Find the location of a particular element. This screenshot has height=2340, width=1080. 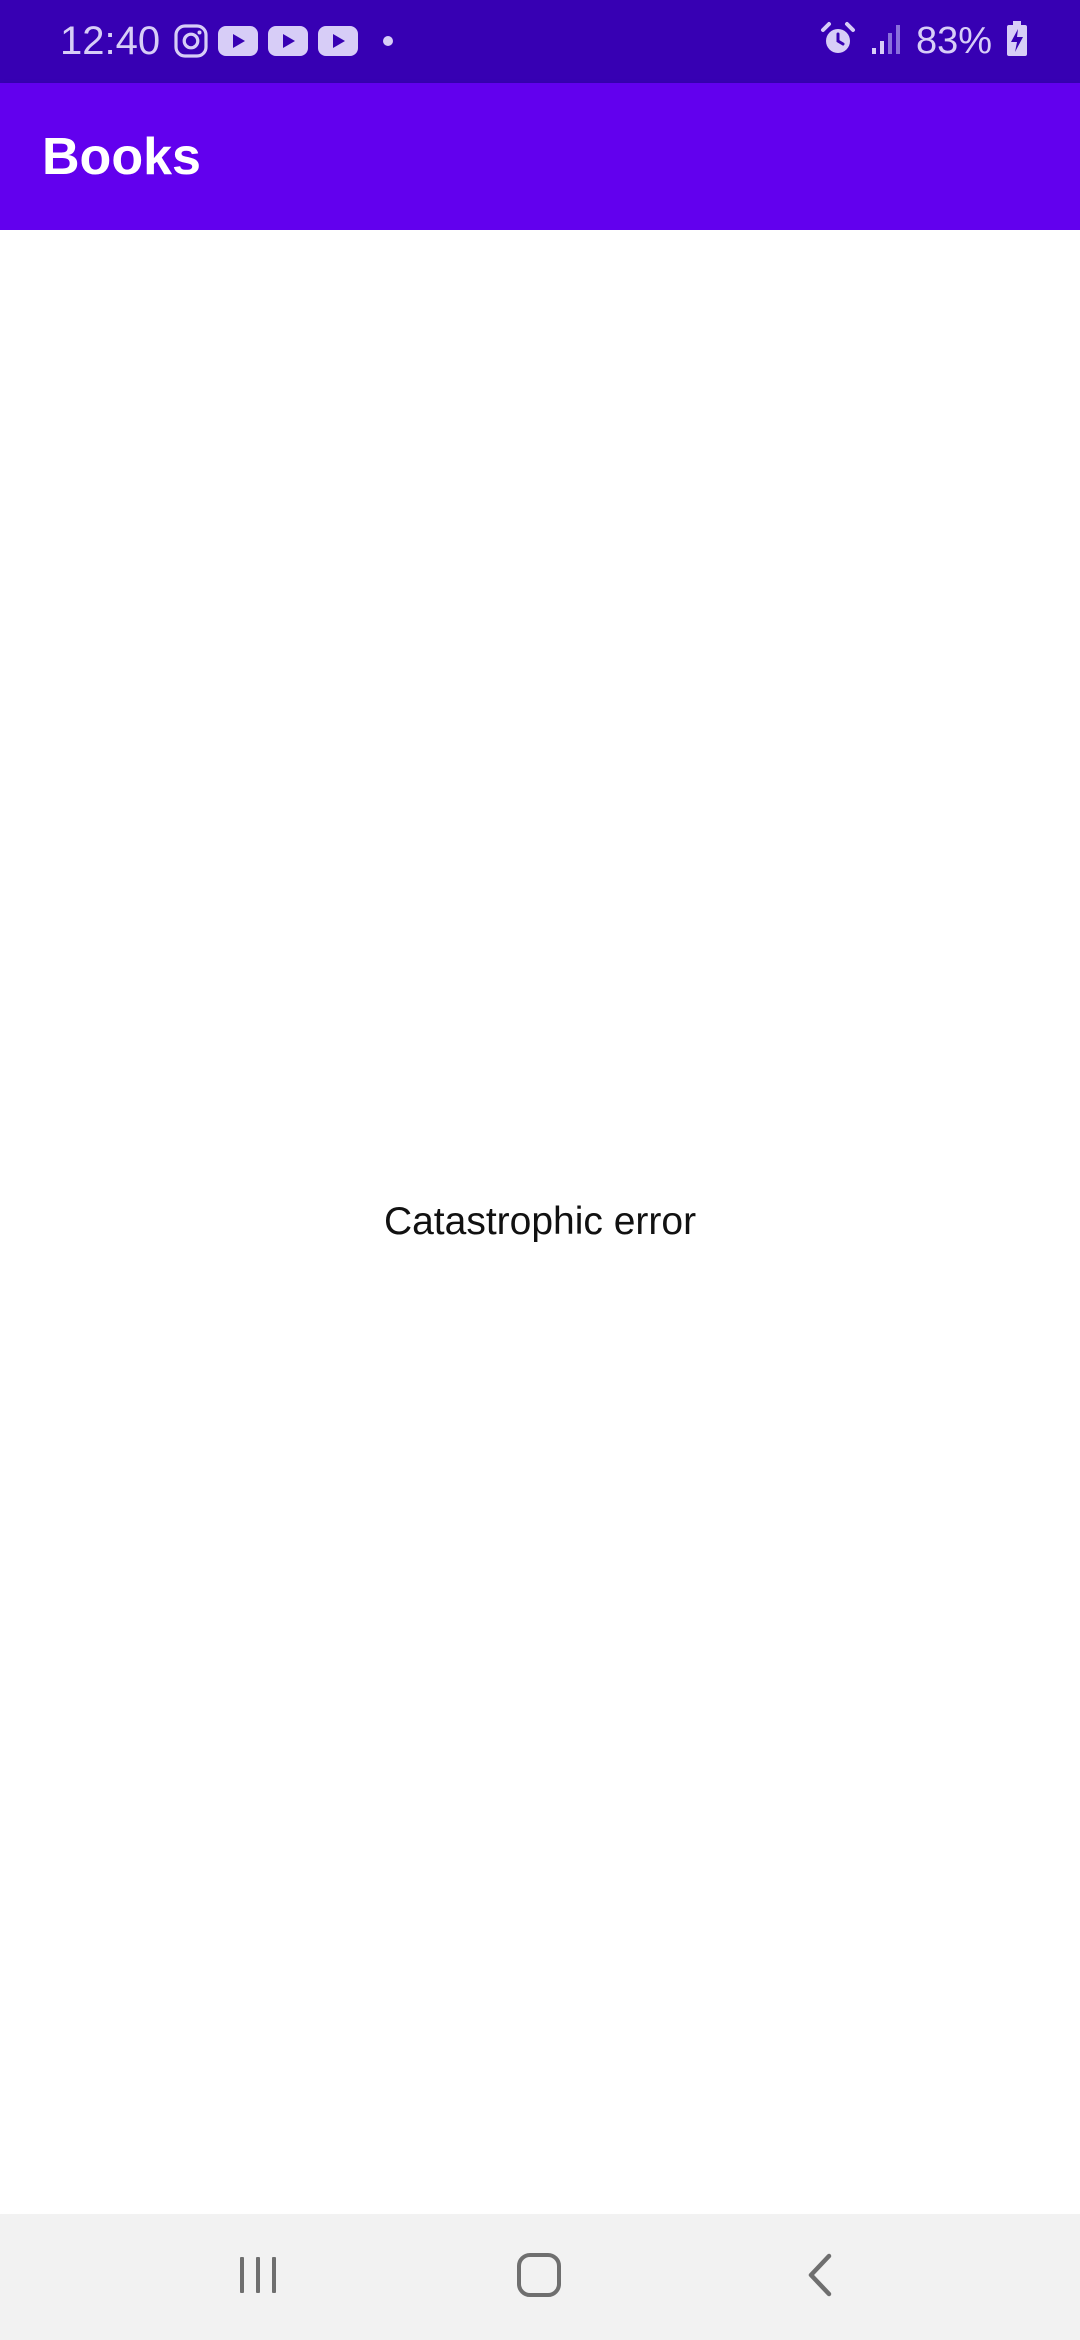

battery-charging-icon is located at coordinates (1017, 41).